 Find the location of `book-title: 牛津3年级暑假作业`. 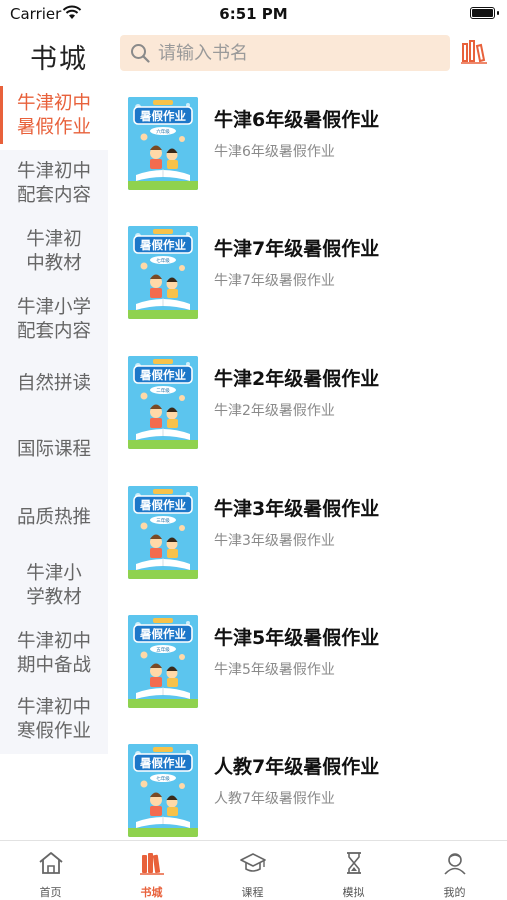

book-title: 牛津3年级暑假作业 is located at coordinates (297, 509).